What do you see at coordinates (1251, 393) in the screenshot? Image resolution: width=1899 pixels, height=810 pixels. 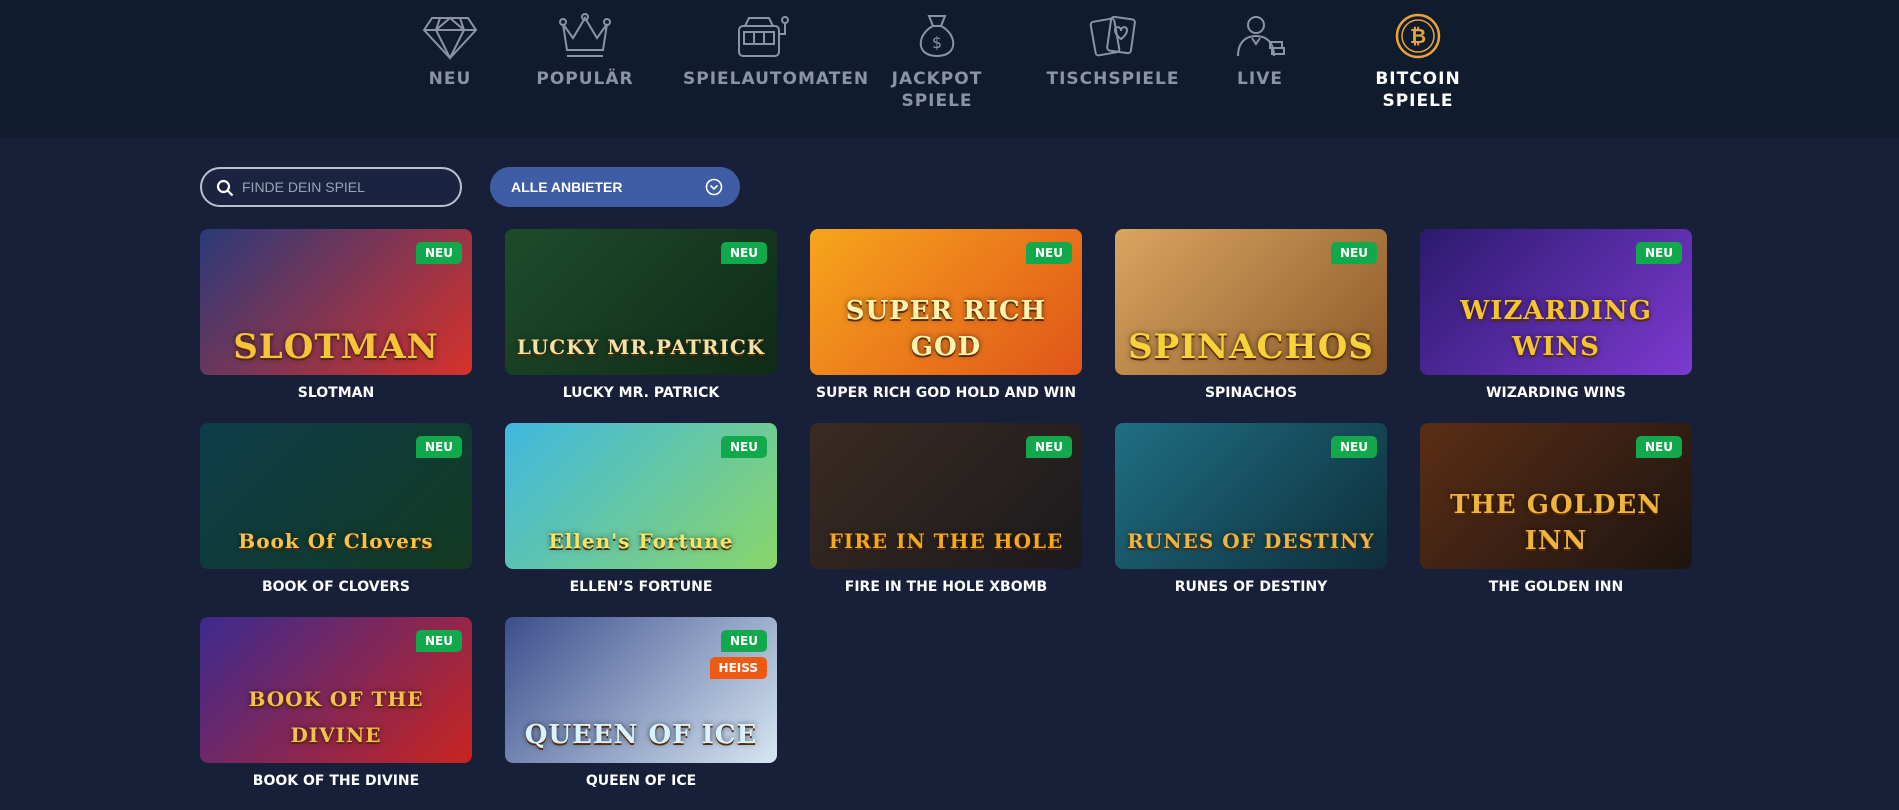 I see `game-title: SPINACHOS` at bounding box center [1251, 393].